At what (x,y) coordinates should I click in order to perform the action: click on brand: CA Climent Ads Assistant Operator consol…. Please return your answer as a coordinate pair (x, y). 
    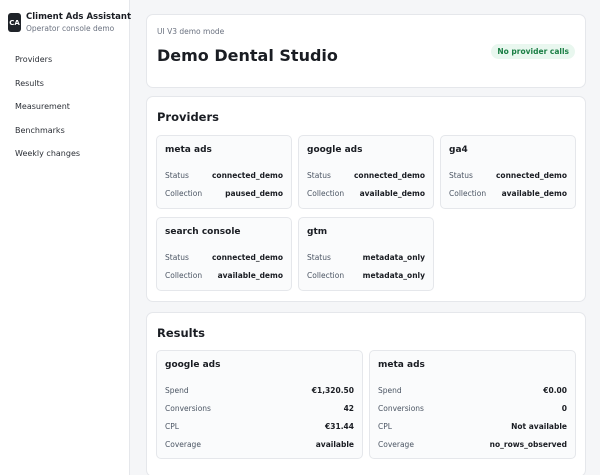
    Looking at the image, I should click on (69, 23).